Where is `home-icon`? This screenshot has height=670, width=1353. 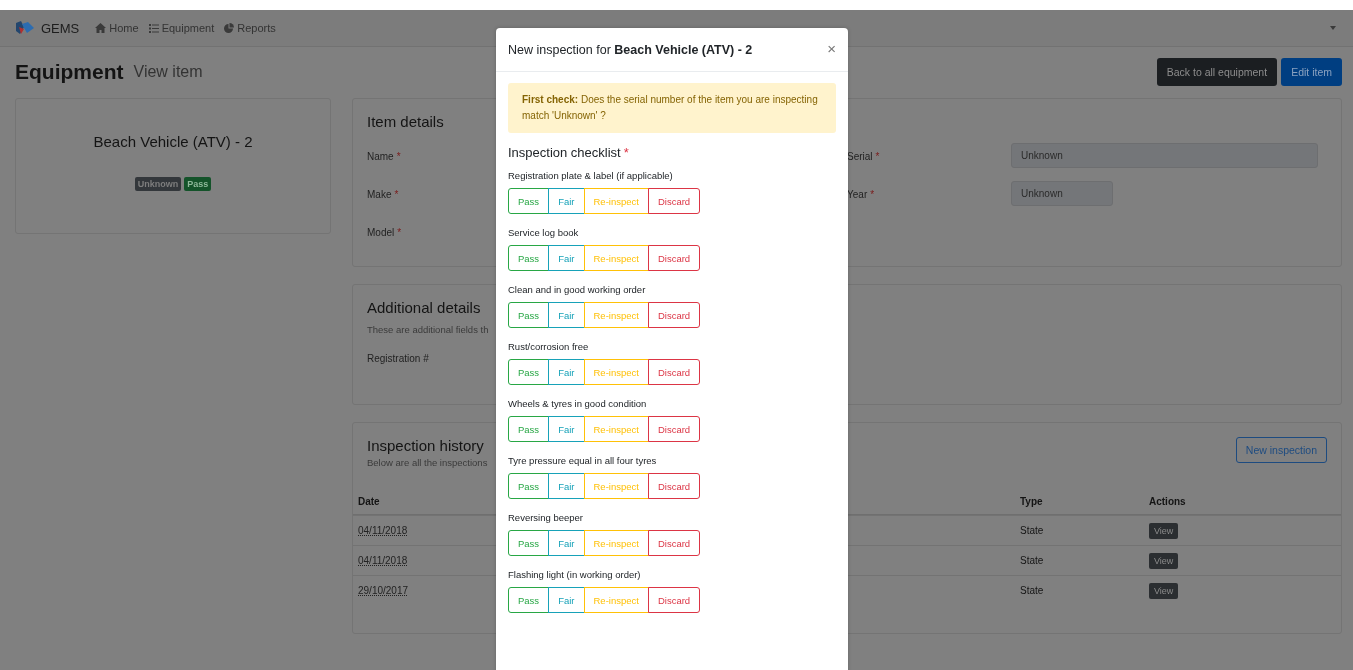 home-icon is located at coordinates (101, 28).